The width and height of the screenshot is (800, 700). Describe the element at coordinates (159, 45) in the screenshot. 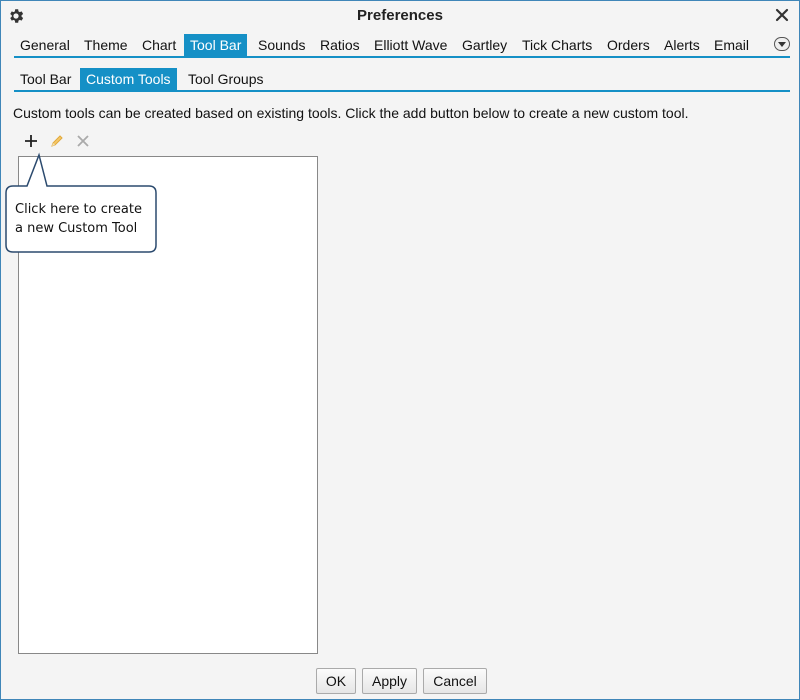

I see `tab-chart: Chart` at that location.